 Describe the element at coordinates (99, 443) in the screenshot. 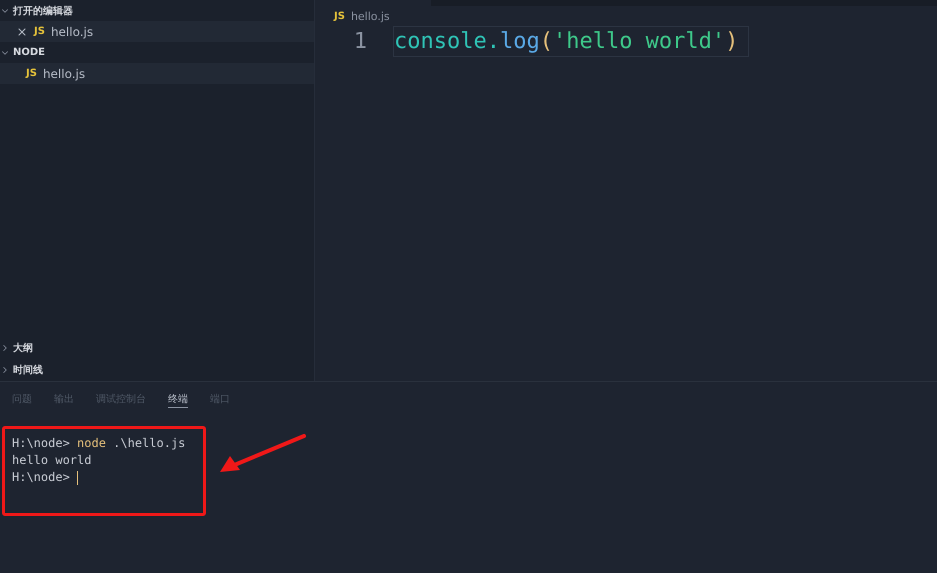

I see `terminal-line: H:\node> node .\hello.js` at that location.